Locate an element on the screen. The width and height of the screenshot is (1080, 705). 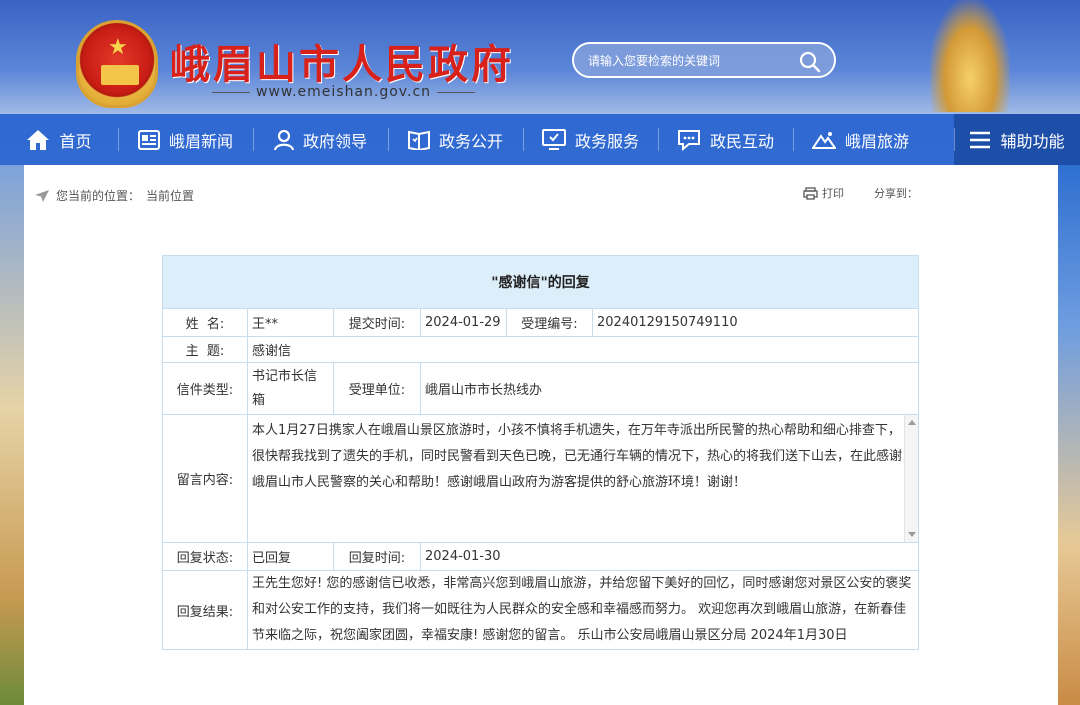
submit-time-value: 2024-01-29 is located at coordinates (463, 322).